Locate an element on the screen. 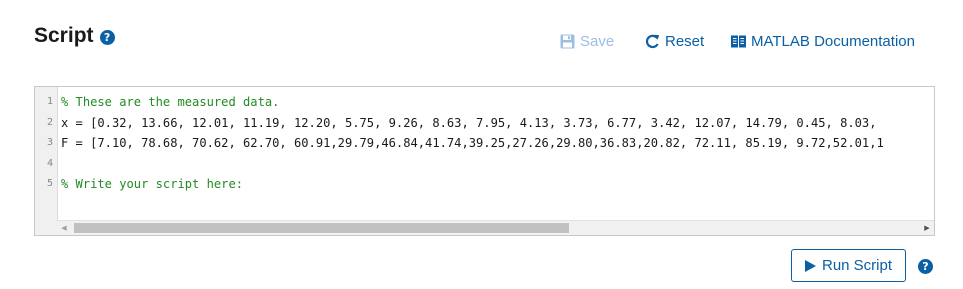 The height and width of the screenshot is (289, 963). code-text is located at coordinates (59, 164).